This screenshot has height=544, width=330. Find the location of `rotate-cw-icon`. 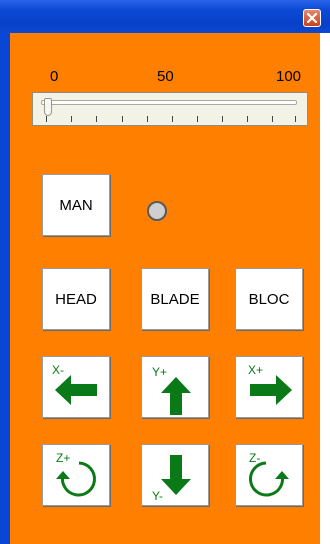

rotate-cw-icon is located at coordinates (269, 479).